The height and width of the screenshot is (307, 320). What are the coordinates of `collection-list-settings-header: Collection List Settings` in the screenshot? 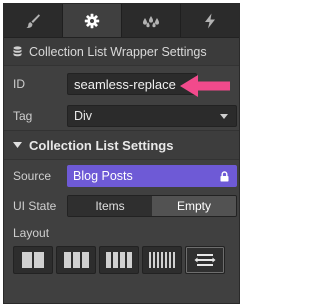 It's located at (121, 145).